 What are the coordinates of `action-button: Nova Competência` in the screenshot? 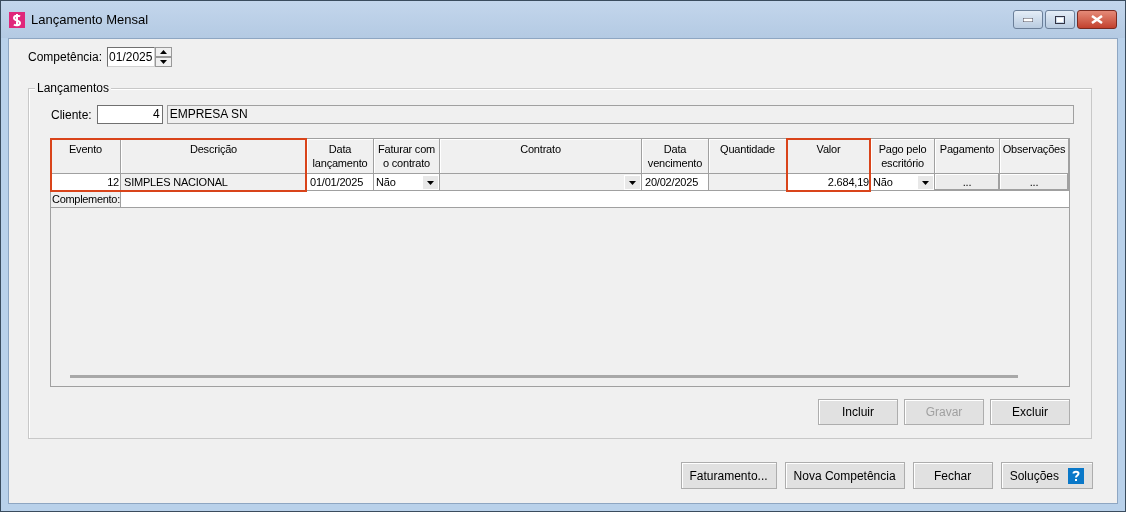 It's located at (844, 475).